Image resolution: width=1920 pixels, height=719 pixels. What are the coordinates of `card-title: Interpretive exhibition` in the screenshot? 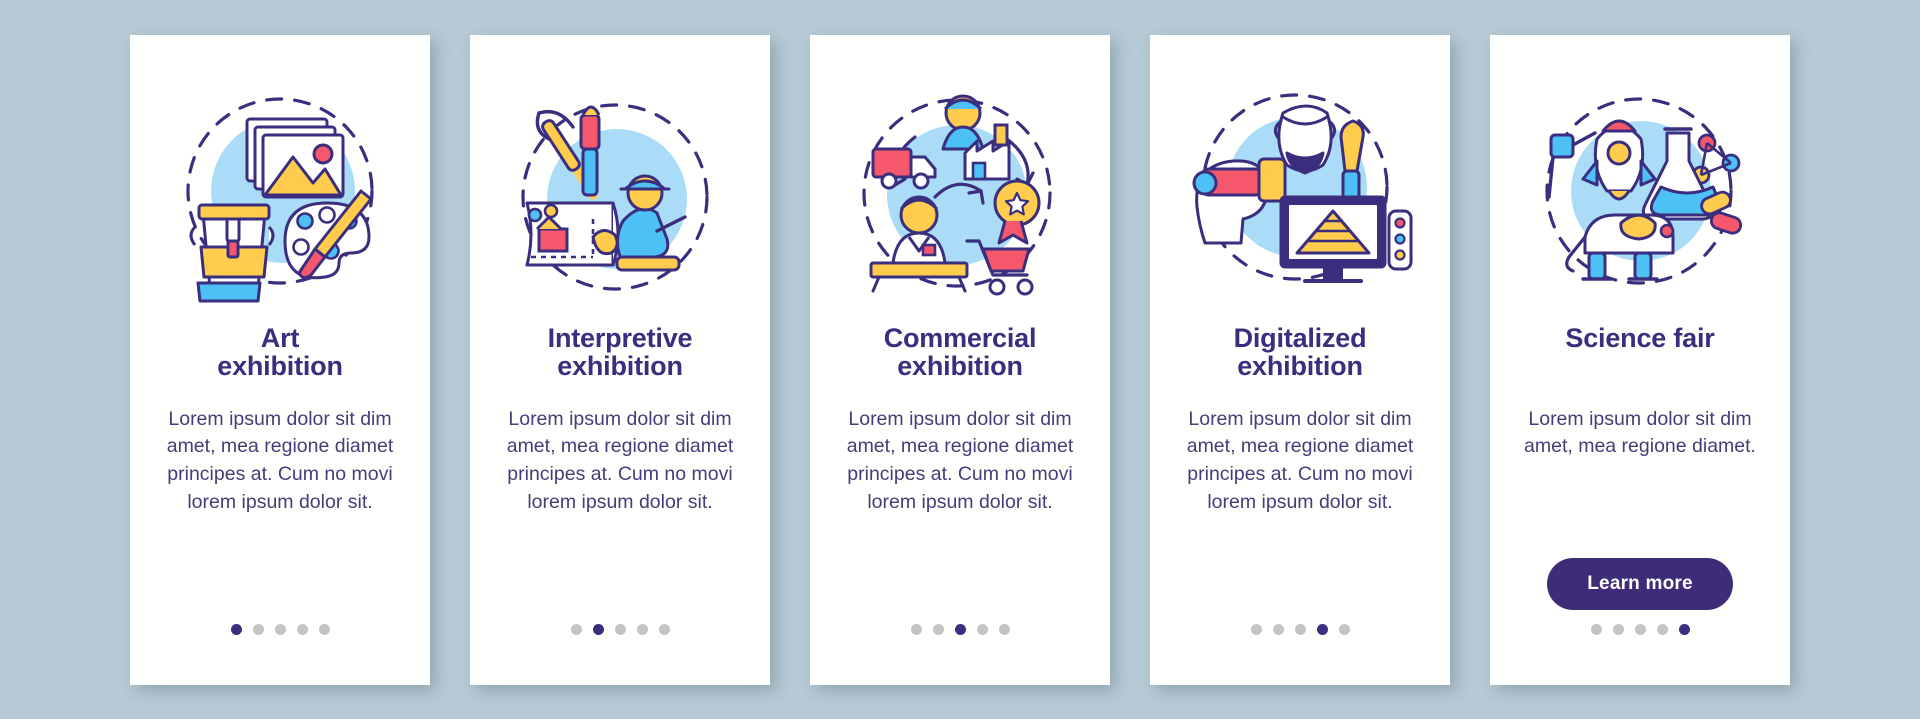 It's located at (620, 353).